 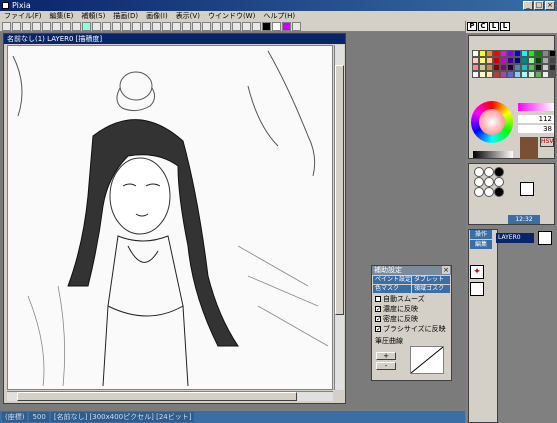 I want to click on hsv-button: HSV, so click(x=547, y=142).